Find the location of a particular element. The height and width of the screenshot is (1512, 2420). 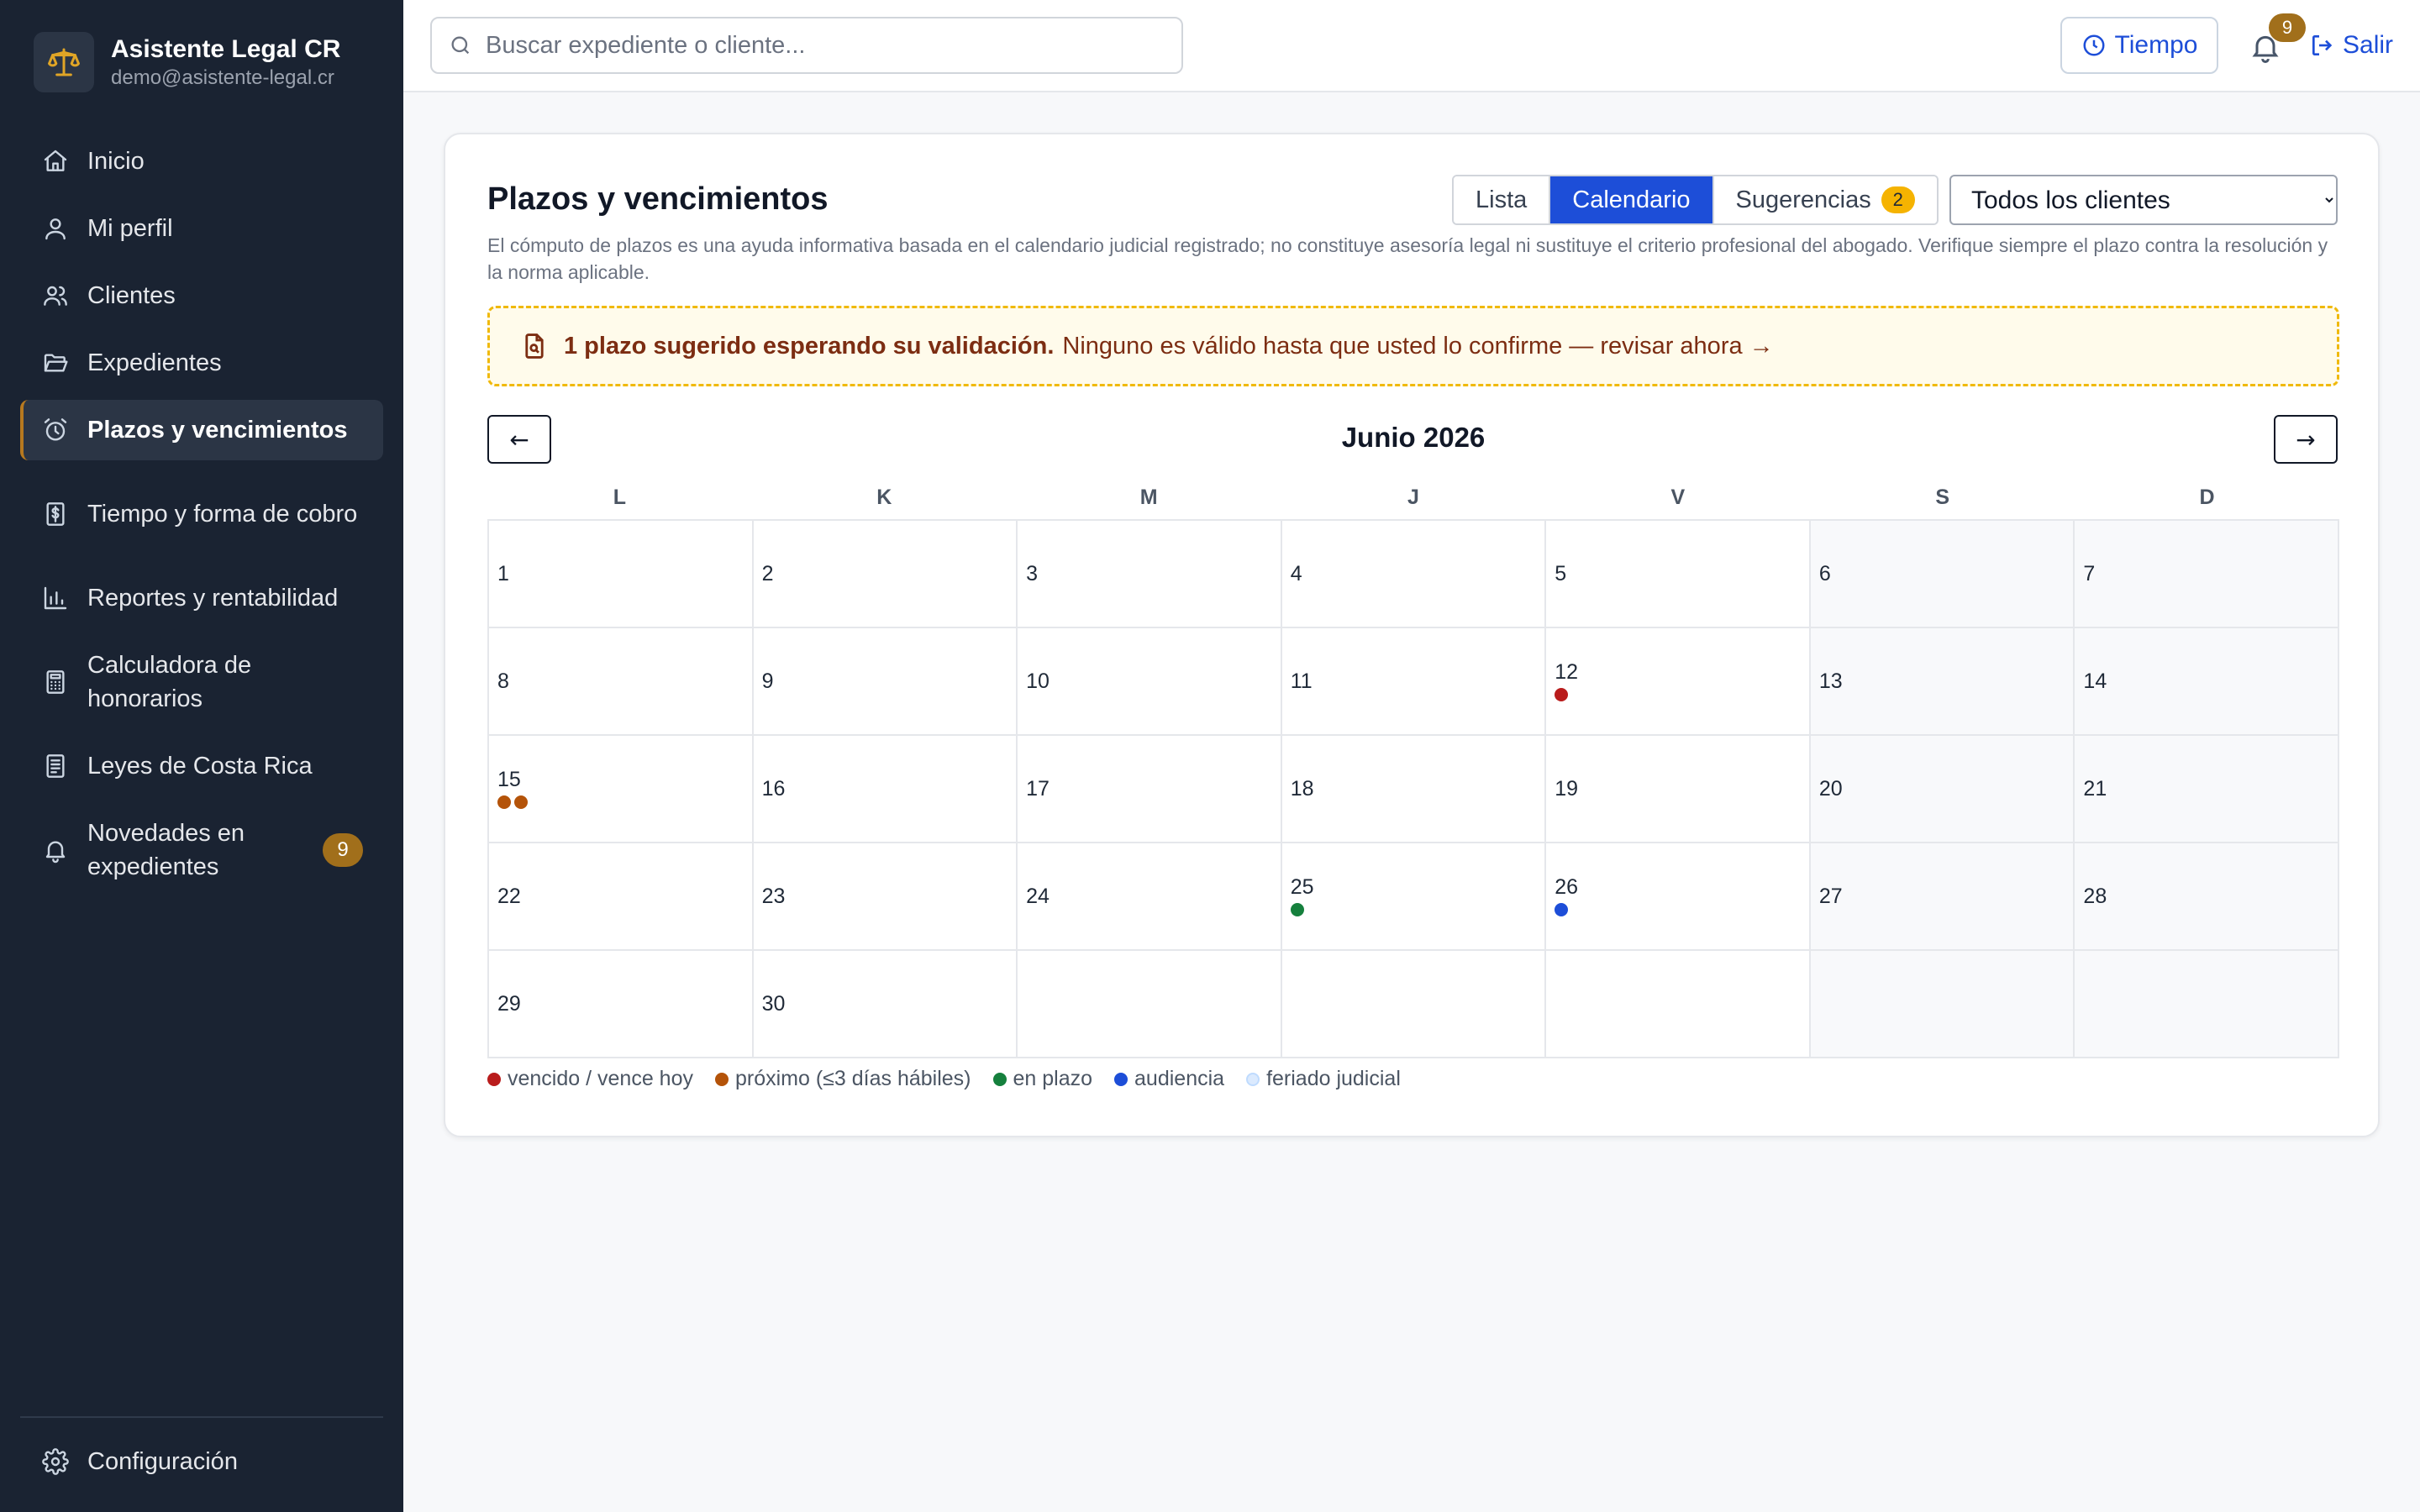

calendar-day-cell: 25 is located at coordinates (1414, 897).